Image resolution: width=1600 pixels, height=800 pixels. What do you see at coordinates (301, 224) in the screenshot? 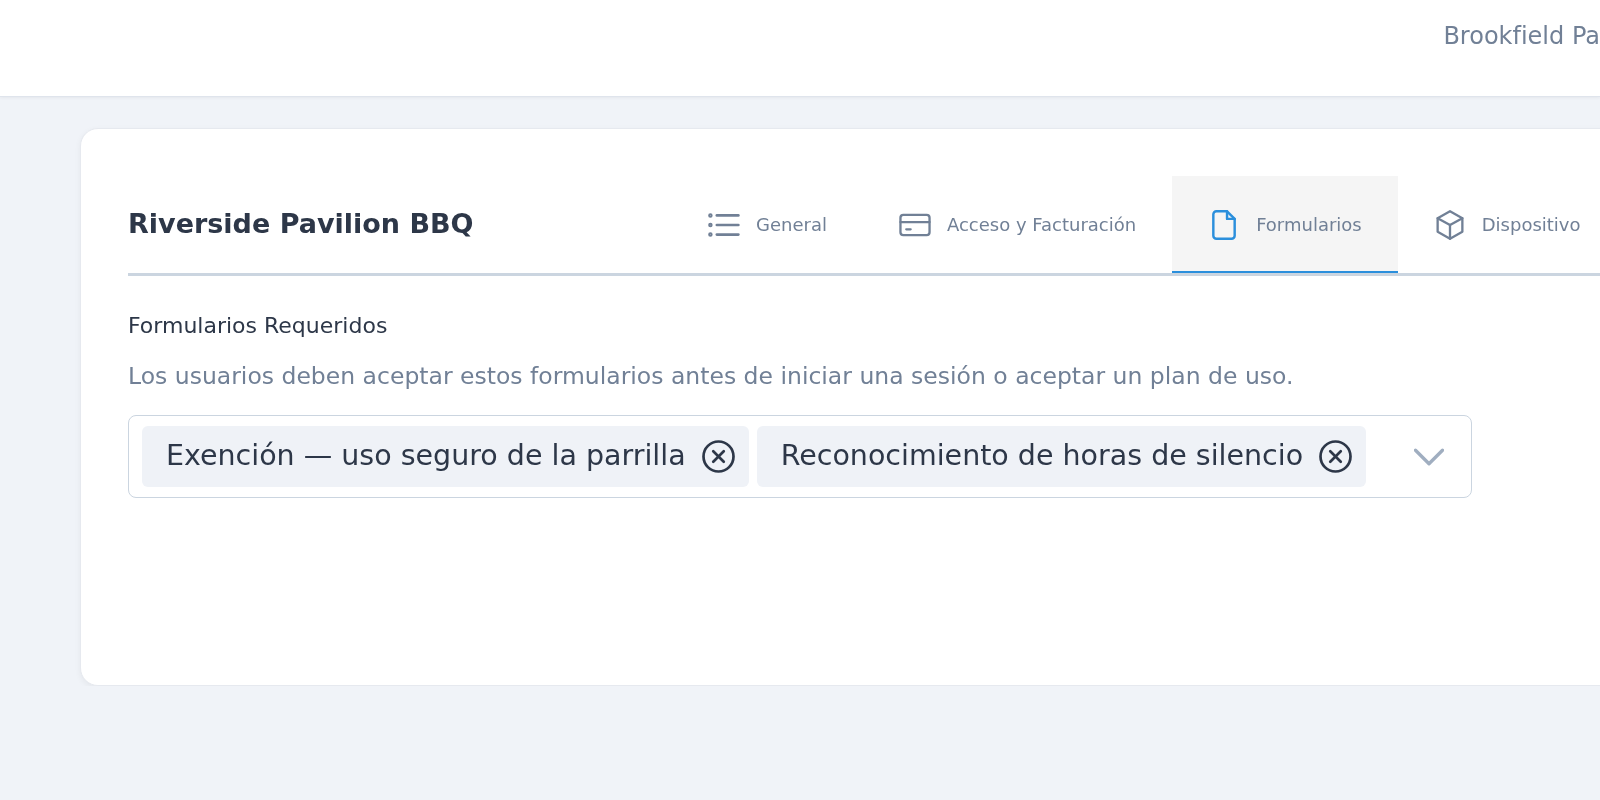
I see `venue-title: Riverside Pavilion BBQ` at bounding box center [301, 224].